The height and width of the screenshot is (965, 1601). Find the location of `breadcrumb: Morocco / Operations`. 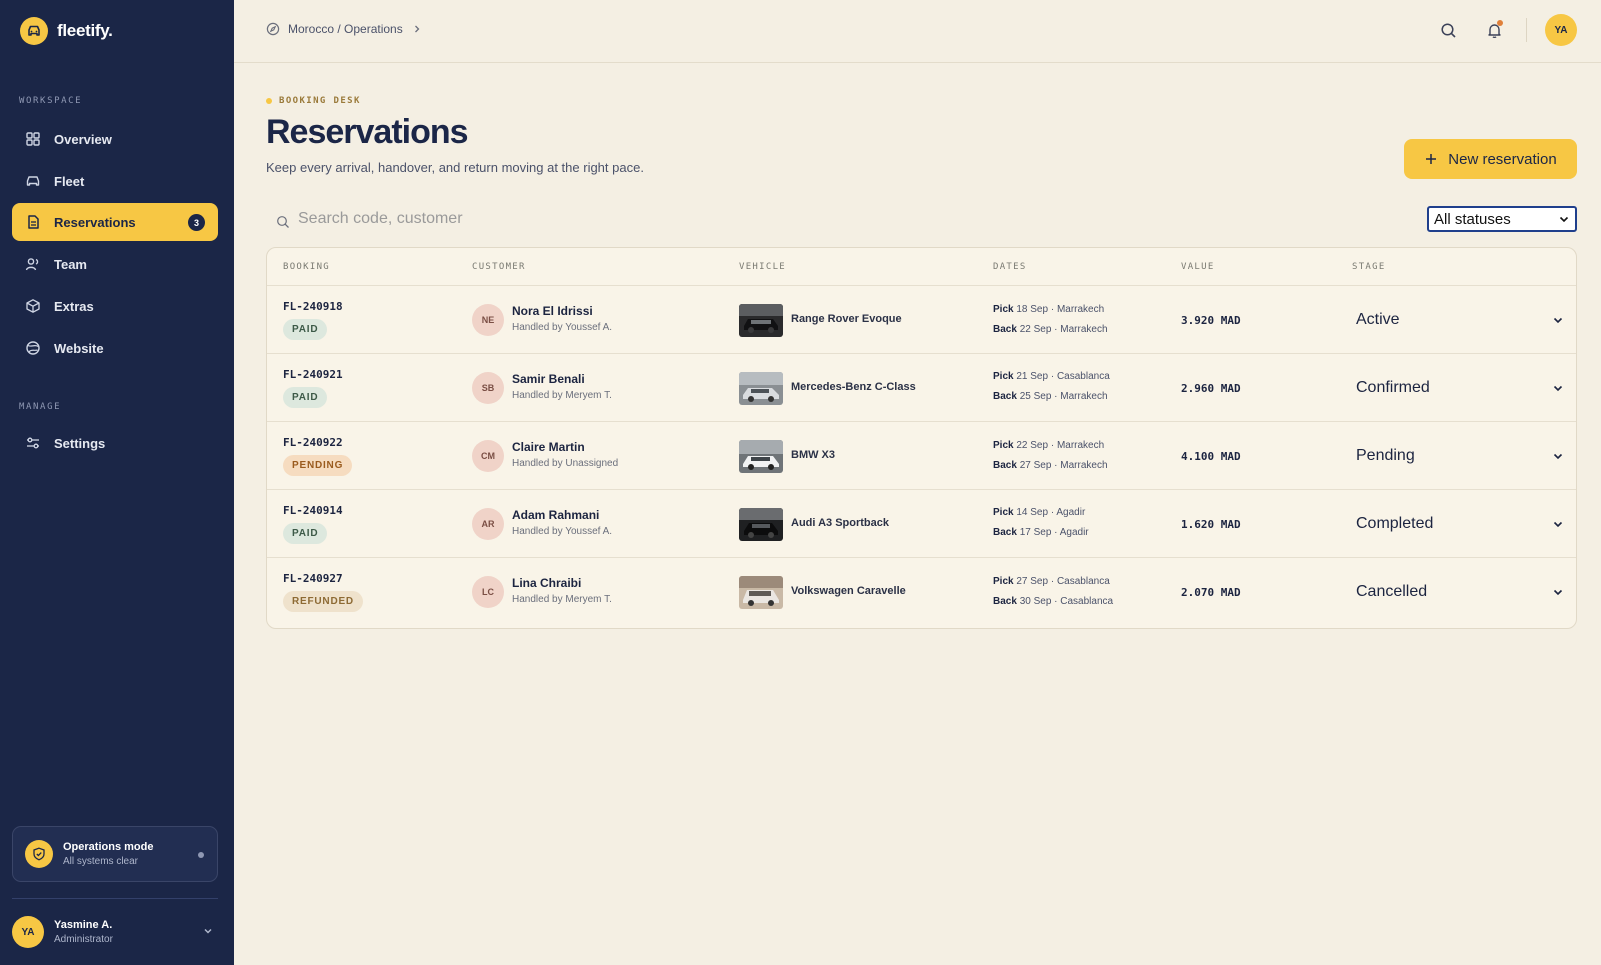

breadcrumb: Morocco / Operations is located at coordinates (344, 29).